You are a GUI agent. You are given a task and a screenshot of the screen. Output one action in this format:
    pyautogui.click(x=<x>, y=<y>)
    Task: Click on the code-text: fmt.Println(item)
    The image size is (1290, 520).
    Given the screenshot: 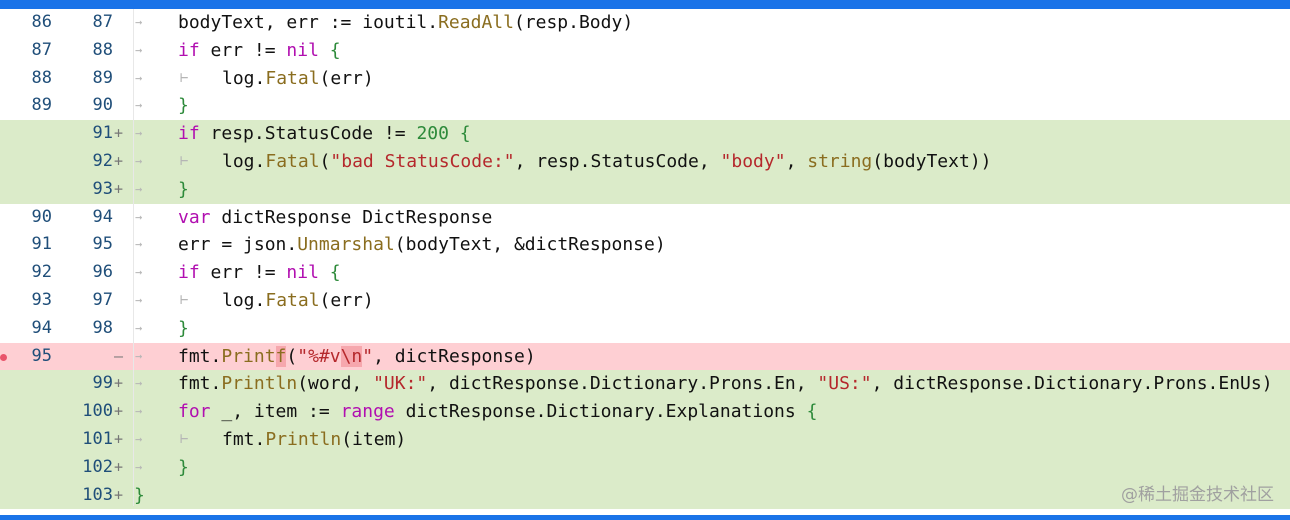 What is the action you would take?
    pyautogui.click(x=314, y=440)
    